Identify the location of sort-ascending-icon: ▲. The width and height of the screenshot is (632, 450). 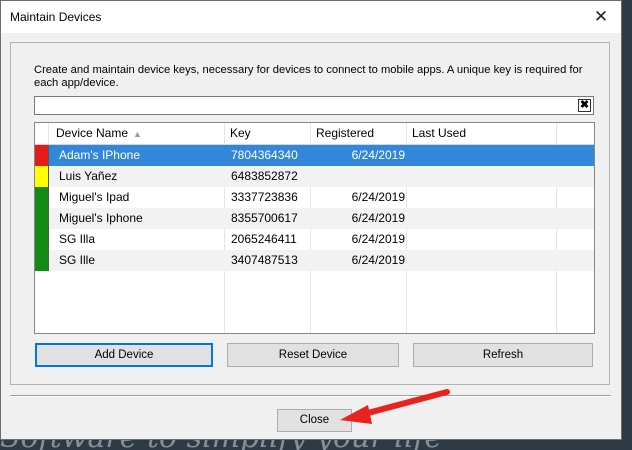
(137, 134).